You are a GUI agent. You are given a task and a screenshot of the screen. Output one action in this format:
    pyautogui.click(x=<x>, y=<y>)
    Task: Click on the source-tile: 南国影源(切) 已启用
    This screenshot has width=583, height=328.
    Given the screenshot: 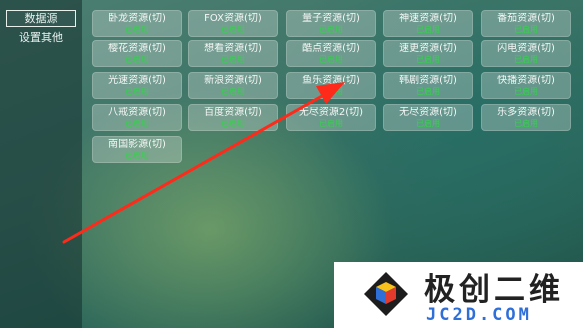 What is the action you would take?
    pyautogui.click(x=137, y=149)
    